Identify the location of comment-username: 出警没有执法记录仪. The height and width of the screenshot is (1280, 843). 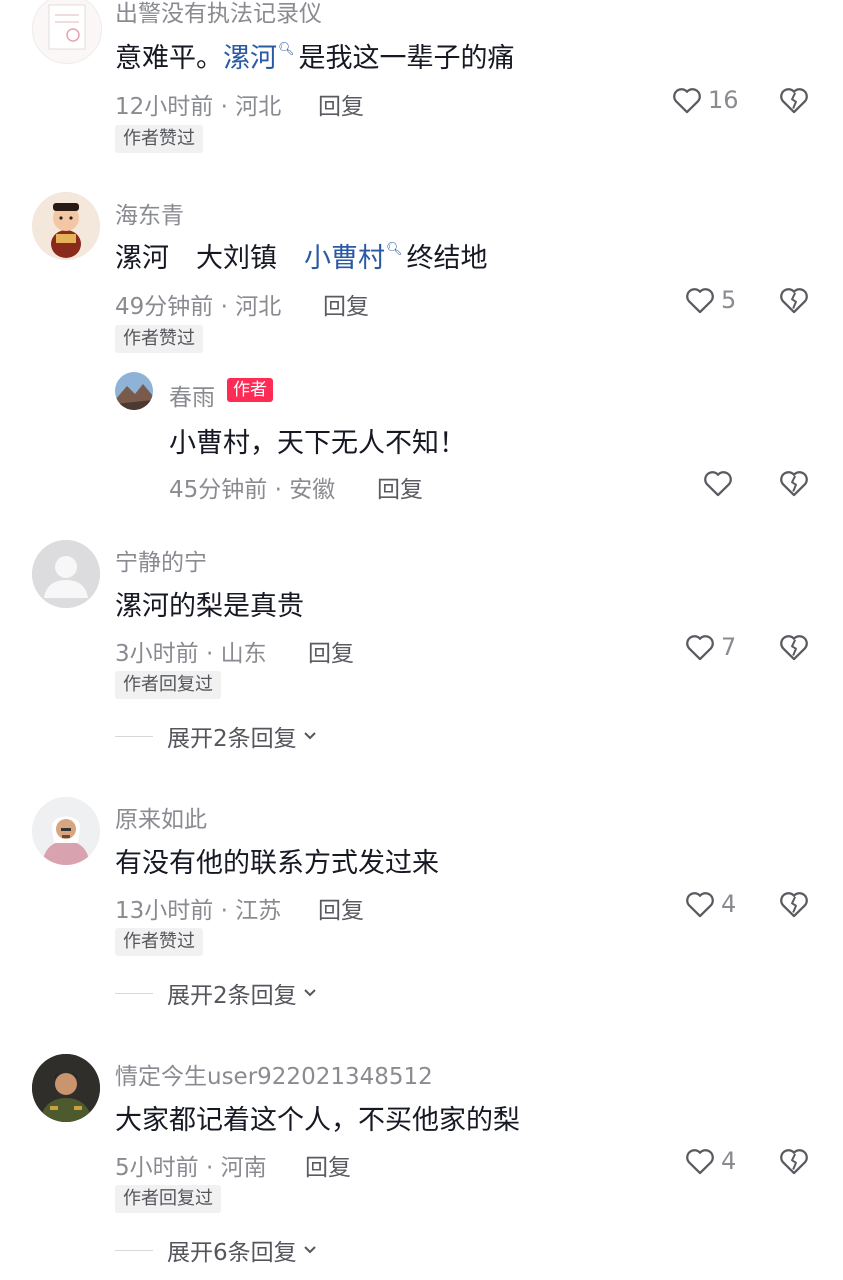
(218, 14).